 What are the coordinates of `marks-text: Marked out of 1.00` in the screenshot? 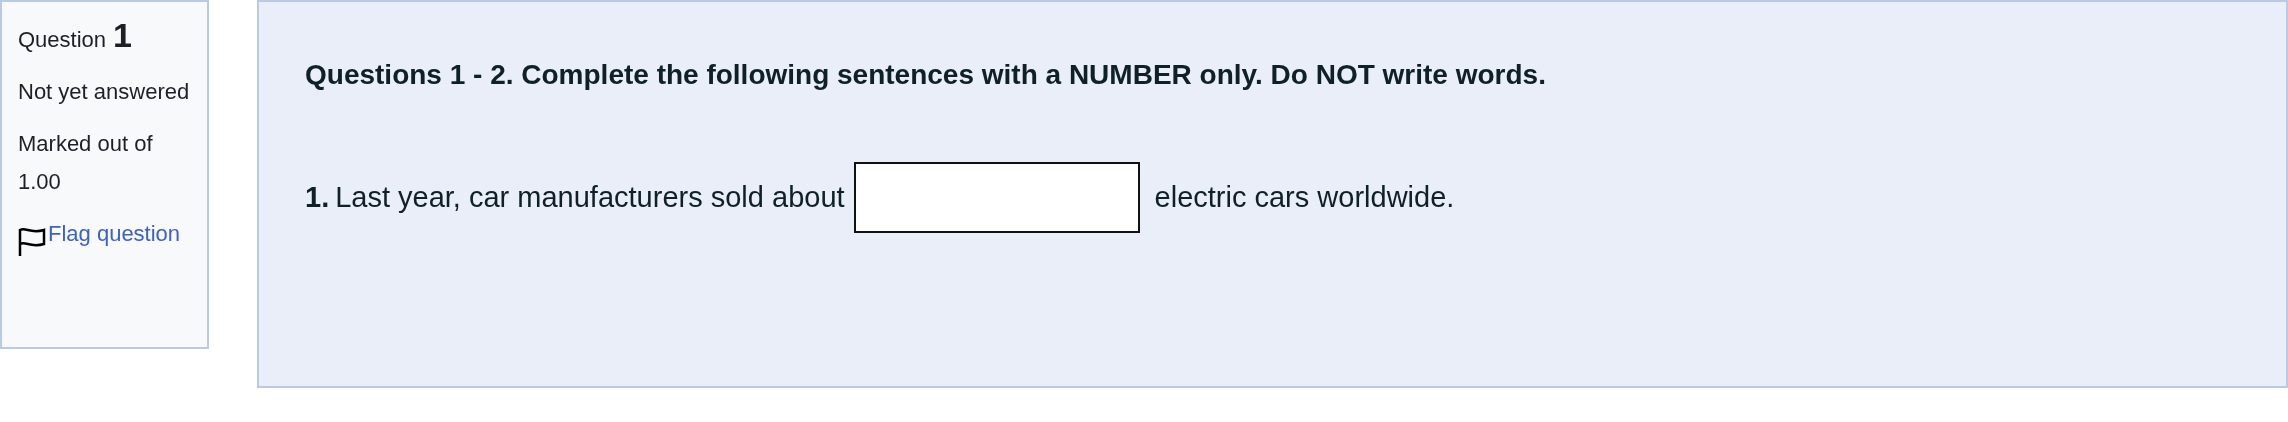 It's located at (86, 163).